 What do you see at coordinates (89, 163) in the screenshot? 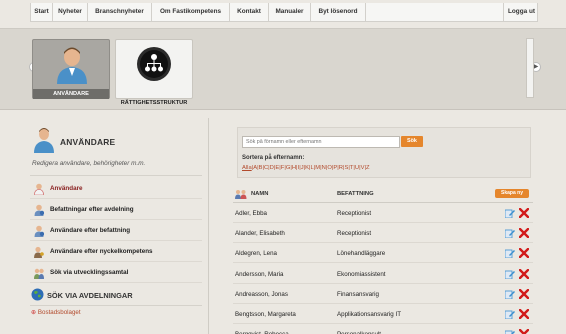
I see `sidebar-subtitle: Redigera användare, behörigheter m.m.` at bounding box center [89, 163].